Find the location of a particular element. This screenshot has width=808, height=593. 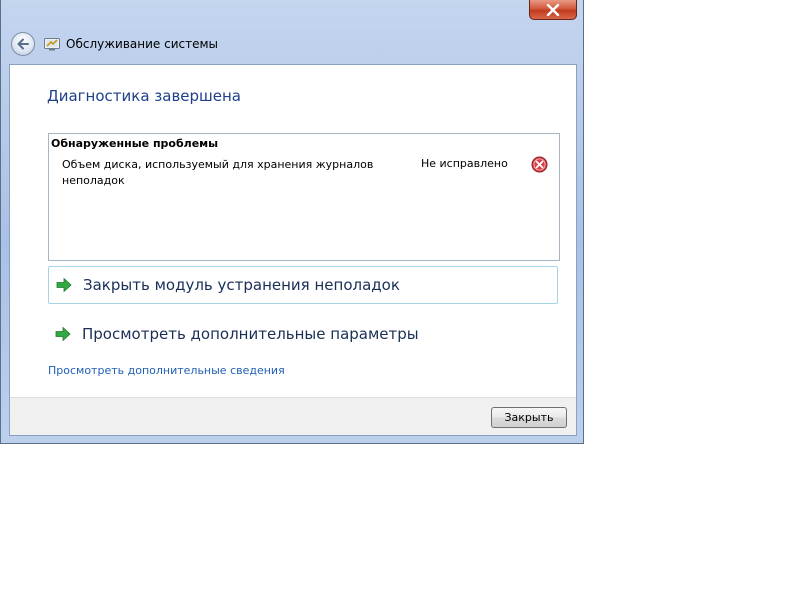

problem-status: Не исправлено is located at coordinates (464, 163).